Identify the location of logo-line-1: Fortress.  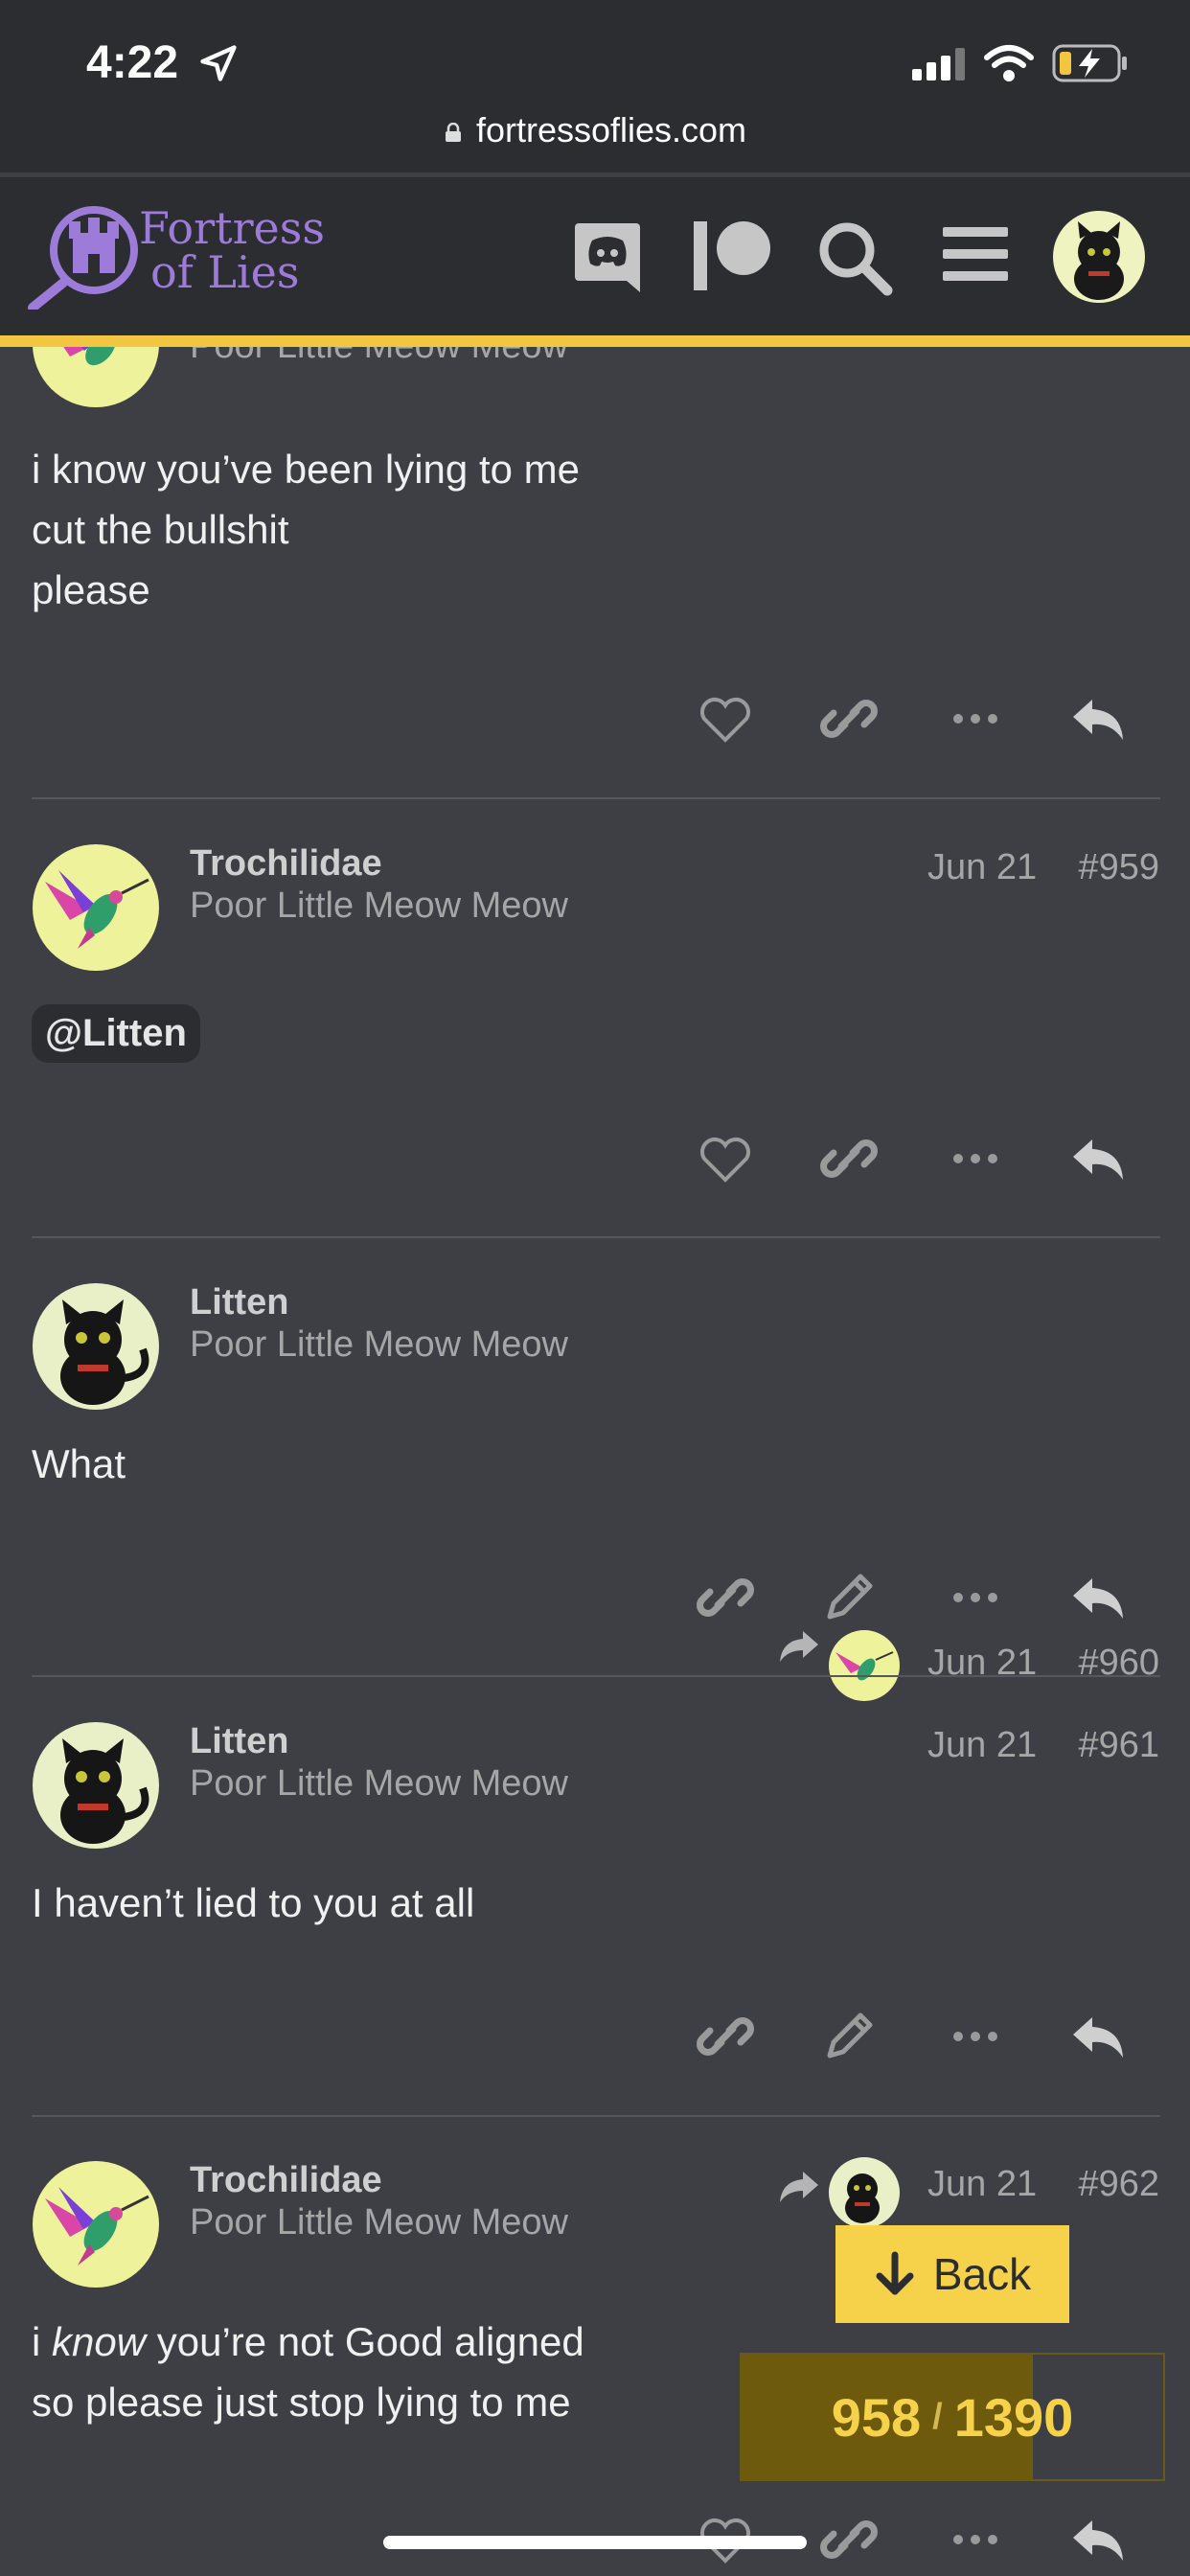
(232, 228).